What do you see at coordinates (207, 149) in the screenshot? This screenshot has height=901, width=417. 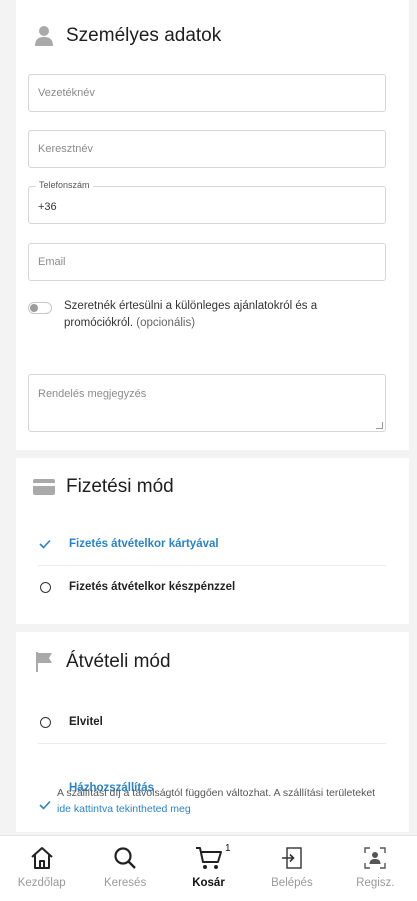 I see `first-name-field: Keresztnév` at bounding box center [207, 149].